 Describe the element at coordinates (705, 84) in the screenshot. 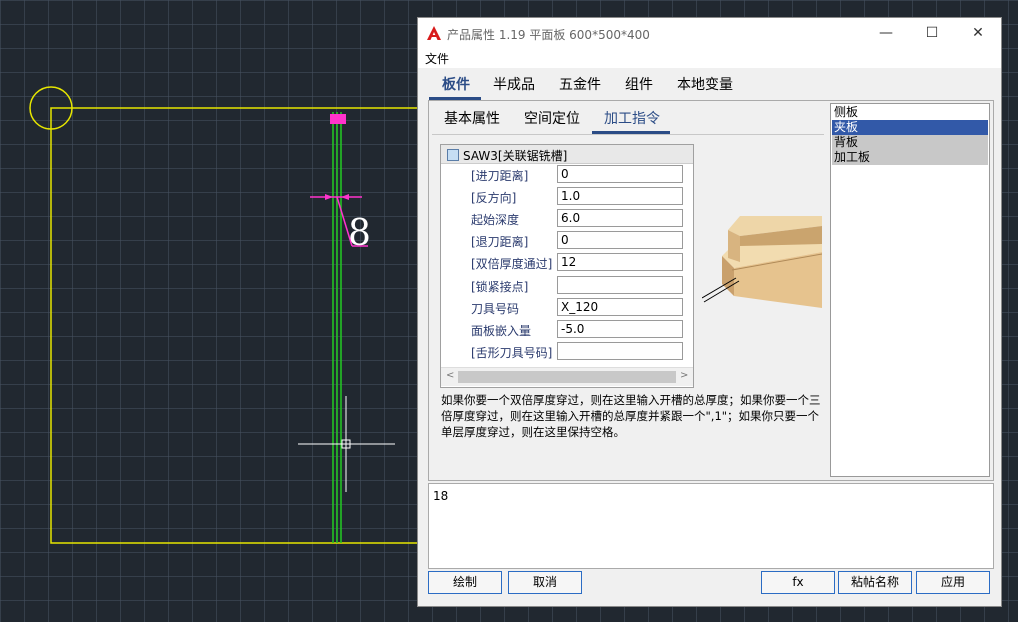

I see `tab-local-variables: 本地变量` at that location.